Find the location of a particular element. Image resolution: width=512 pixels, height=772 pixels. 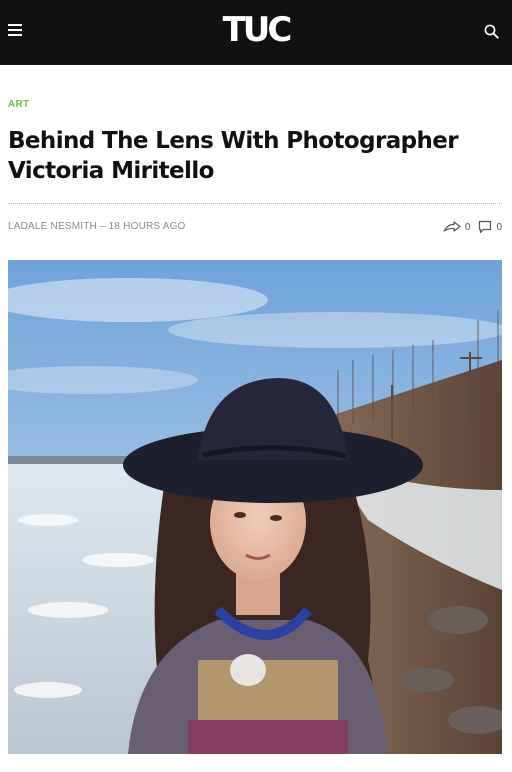

share-count: 0 is located at coordinates (457, 227).